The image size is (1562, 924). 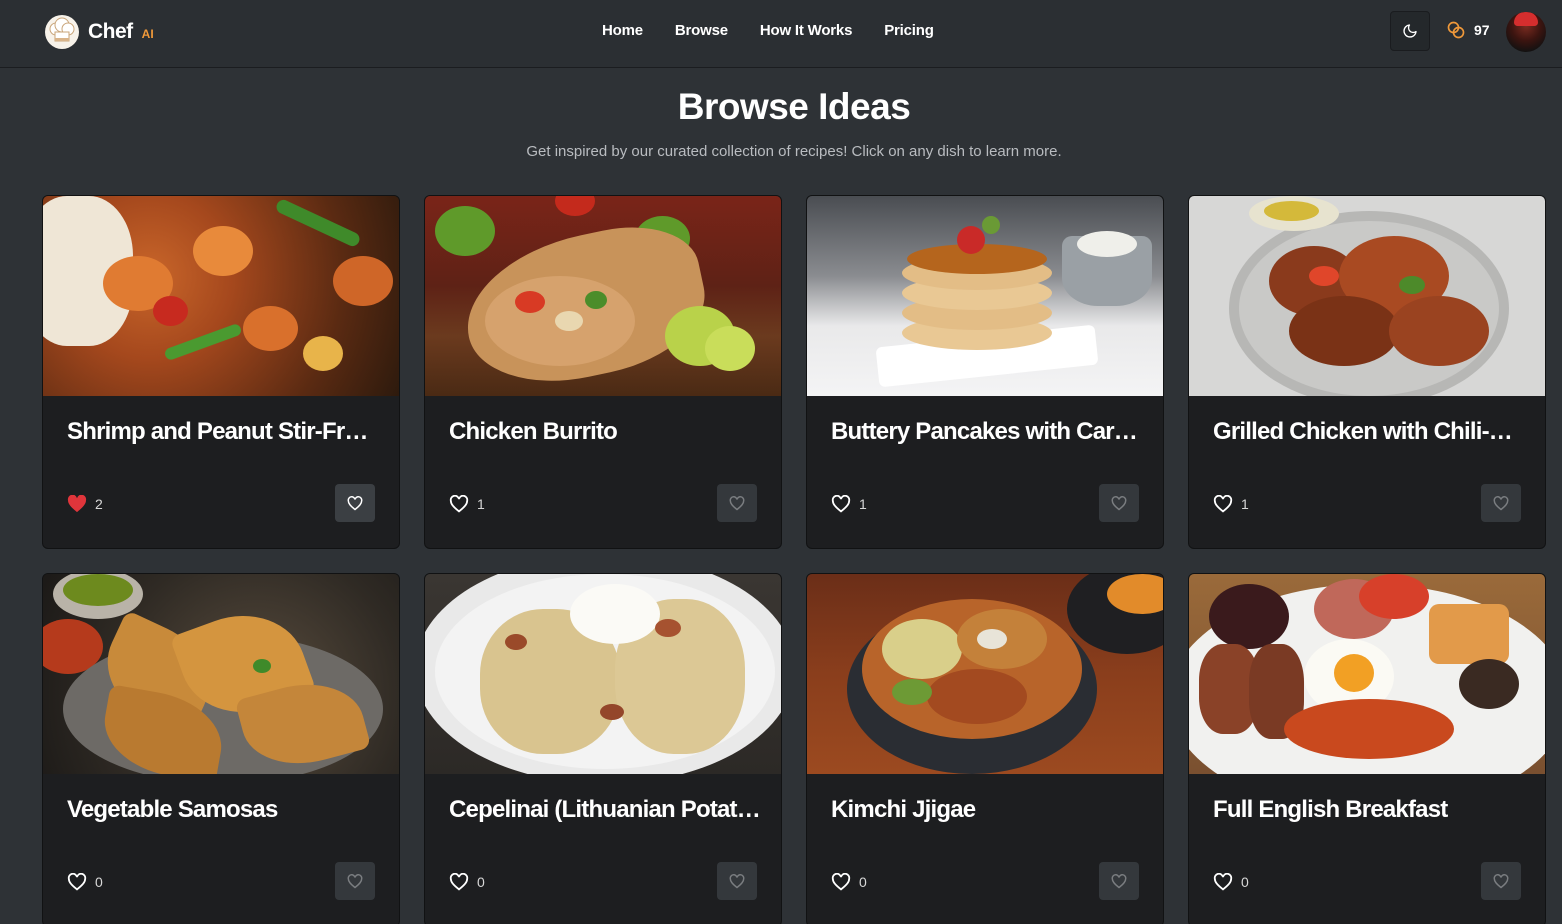 I want to click on recipe-image-shrimp-stir-fry, so click(x=221, y=296).